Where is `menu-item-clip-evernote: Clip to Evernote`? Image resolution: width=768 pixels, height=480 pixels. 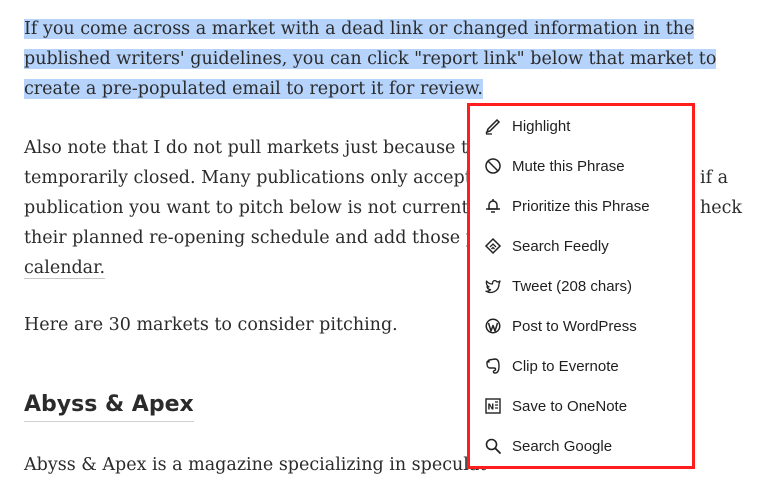 menu-item-clip-evernote: Clip to Evernote is located at coordinates (581, 366).